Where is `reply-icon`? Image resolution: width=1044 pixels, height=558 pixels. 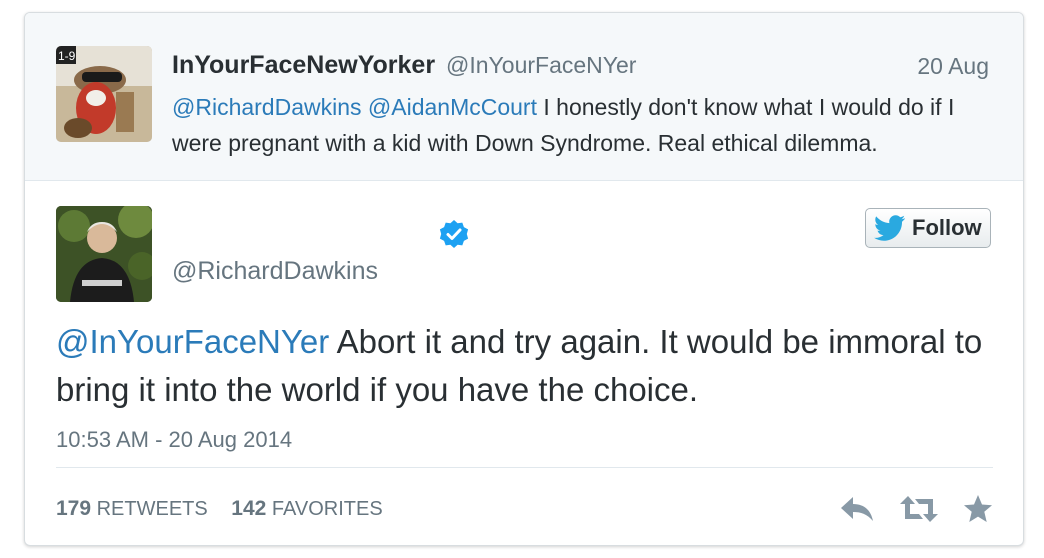 reply-icon is located at coordinates (857, 509).